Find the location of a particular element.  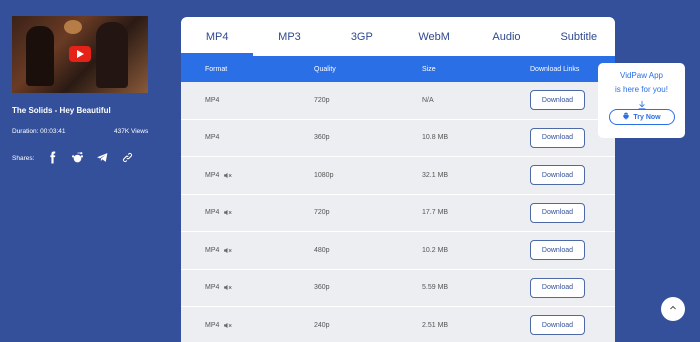

tab-3gp: 3GP is located at coordinates (362, 36).